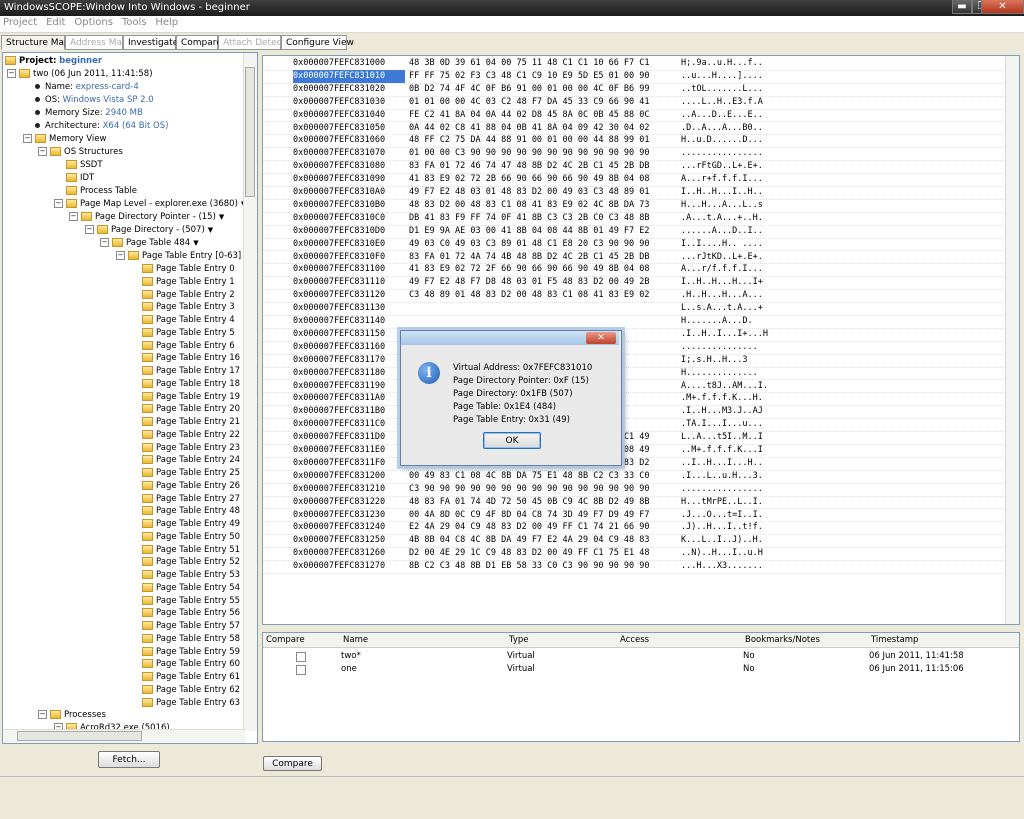 Image resolution: width=1024 pixels, height=819 pixels. Describe the element at coordinates (349, 308) in the screenshot. I see `hex-address: 0x000007FEFC831130` at that location.